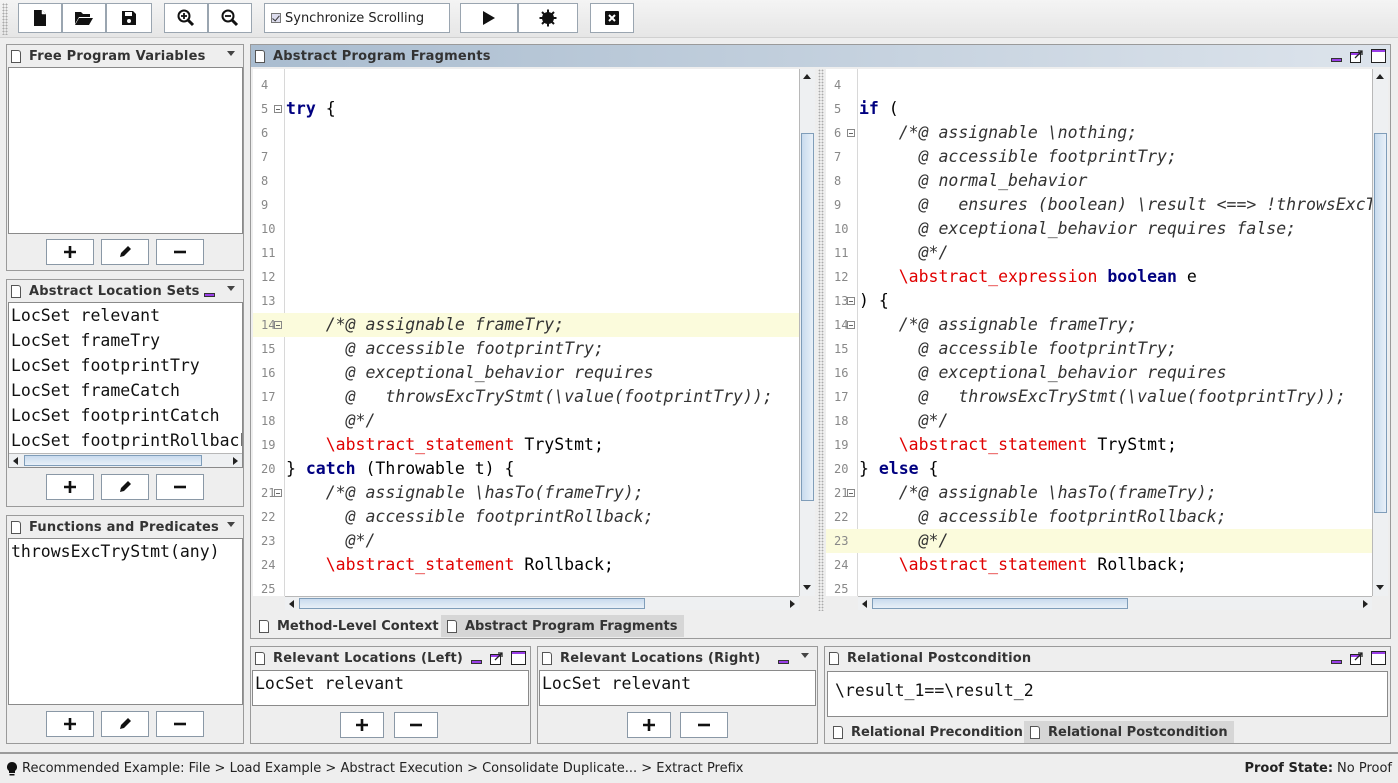 Image resolution: width=1398 pixels, height=783 pixels. I want to click on list-item: throwsExcTryStmt(any), so click(125, 551).